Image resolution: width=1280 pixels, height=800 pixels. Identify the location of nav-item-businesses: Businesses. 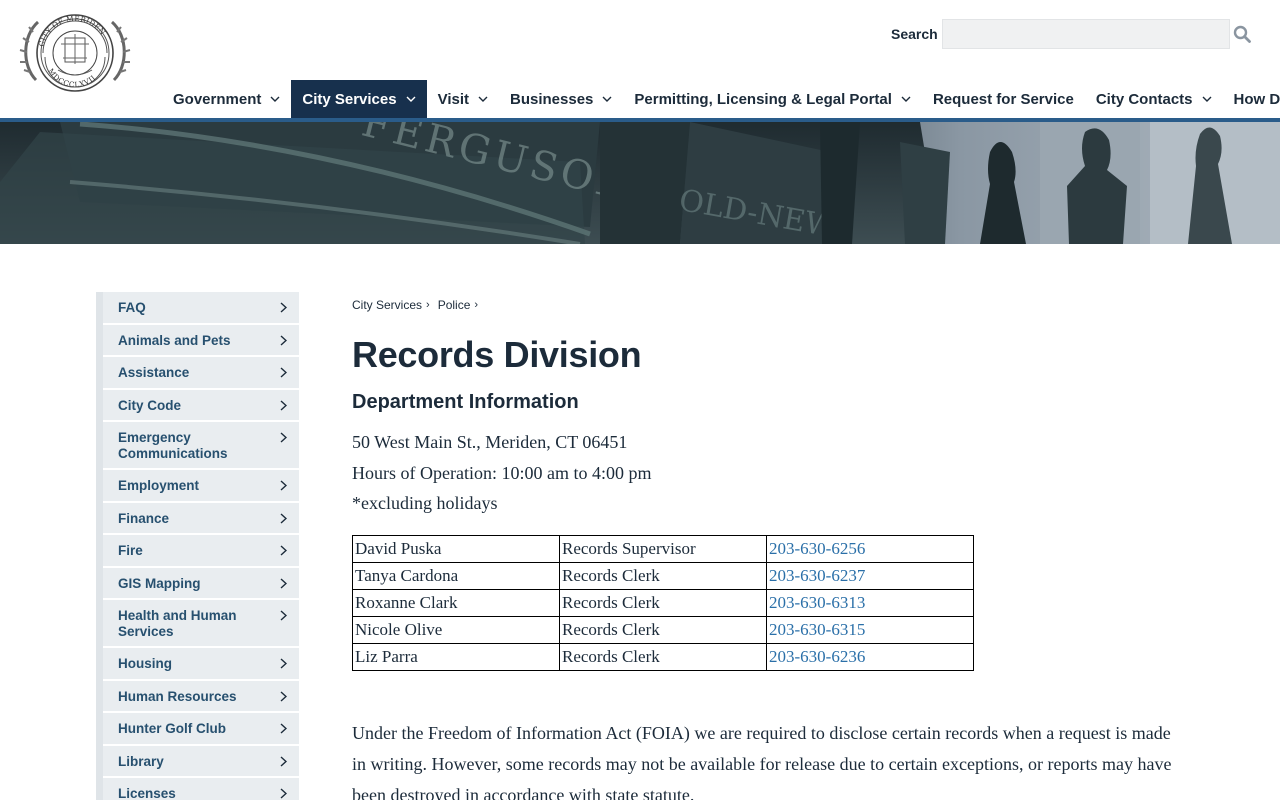
(561, 99).